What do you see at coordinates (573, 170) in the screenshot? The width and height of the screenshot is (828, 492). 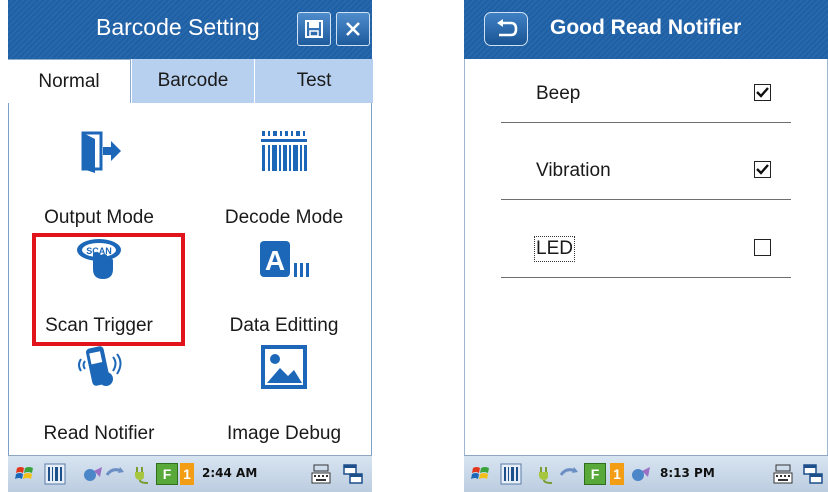 I see `vibration-label: Vibration` at bounding box center [573, 170].